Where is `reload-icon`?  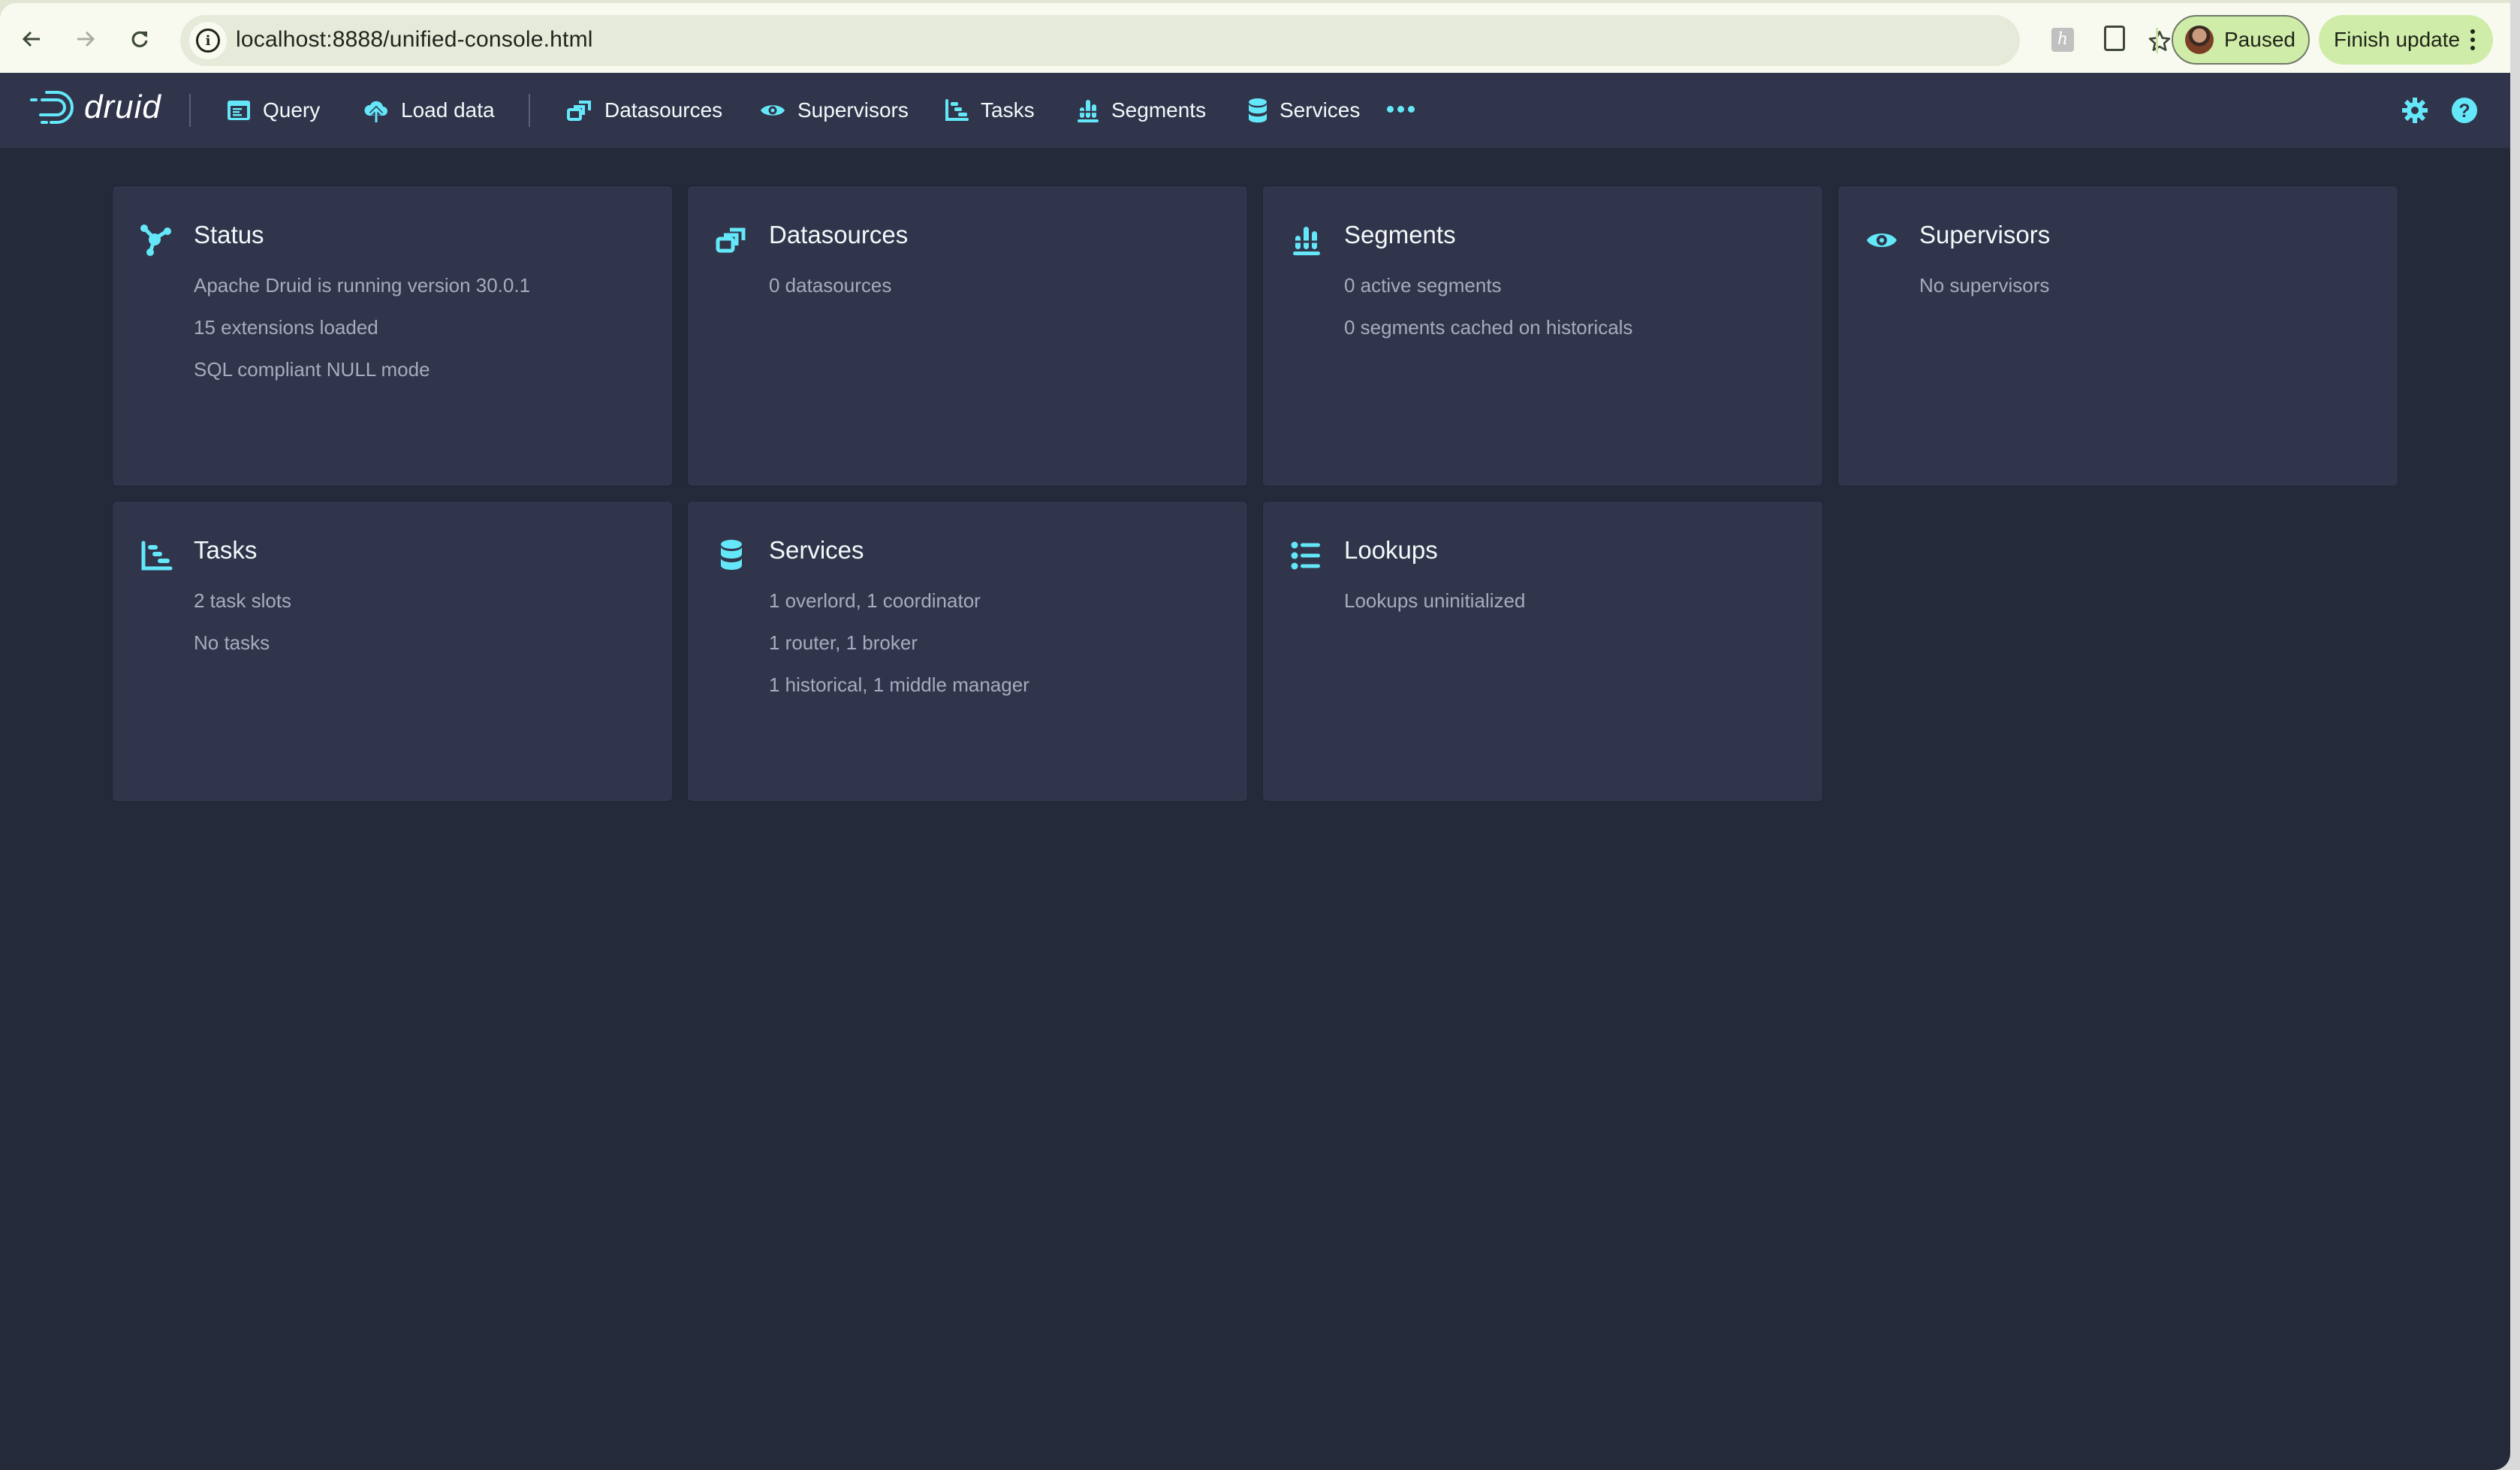 reload-icon is located at coordinates (139, 39).